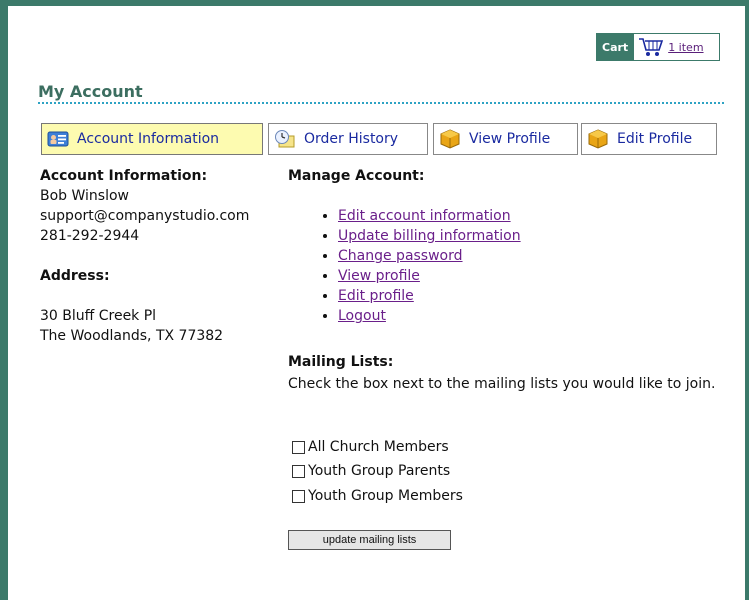 The height and width of the screenshot is (600, 749). Describe the element at coordinates (685, 47) in the screenshot. I see `cart-item-count-link: 1 item` at that location.